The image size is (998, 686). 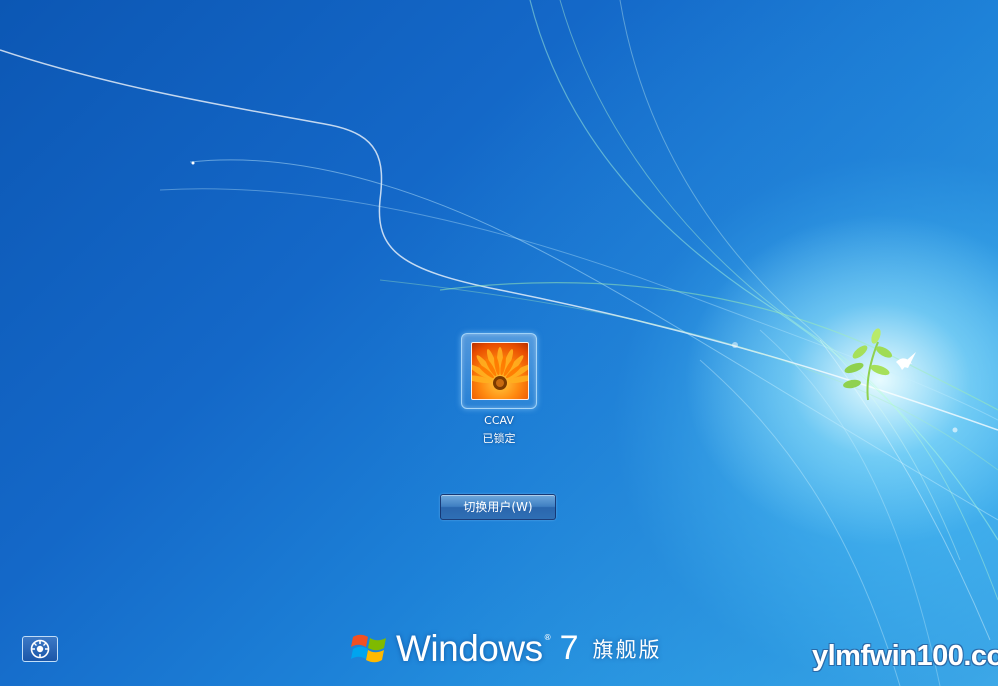 I want to click on user-picture, so click(x=500, y=371).